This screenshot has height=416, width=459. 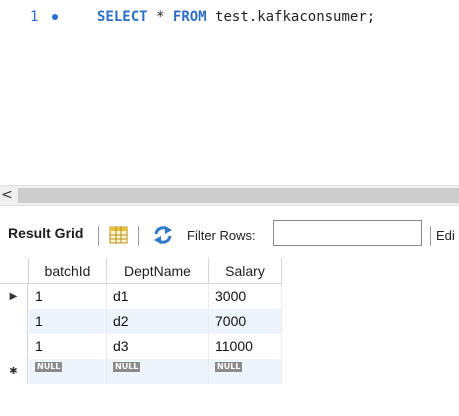 What do you see at coordinates (158, 321) in the screenshot?
I see `cell-deptname: d2` at bounding box center [158, 321].